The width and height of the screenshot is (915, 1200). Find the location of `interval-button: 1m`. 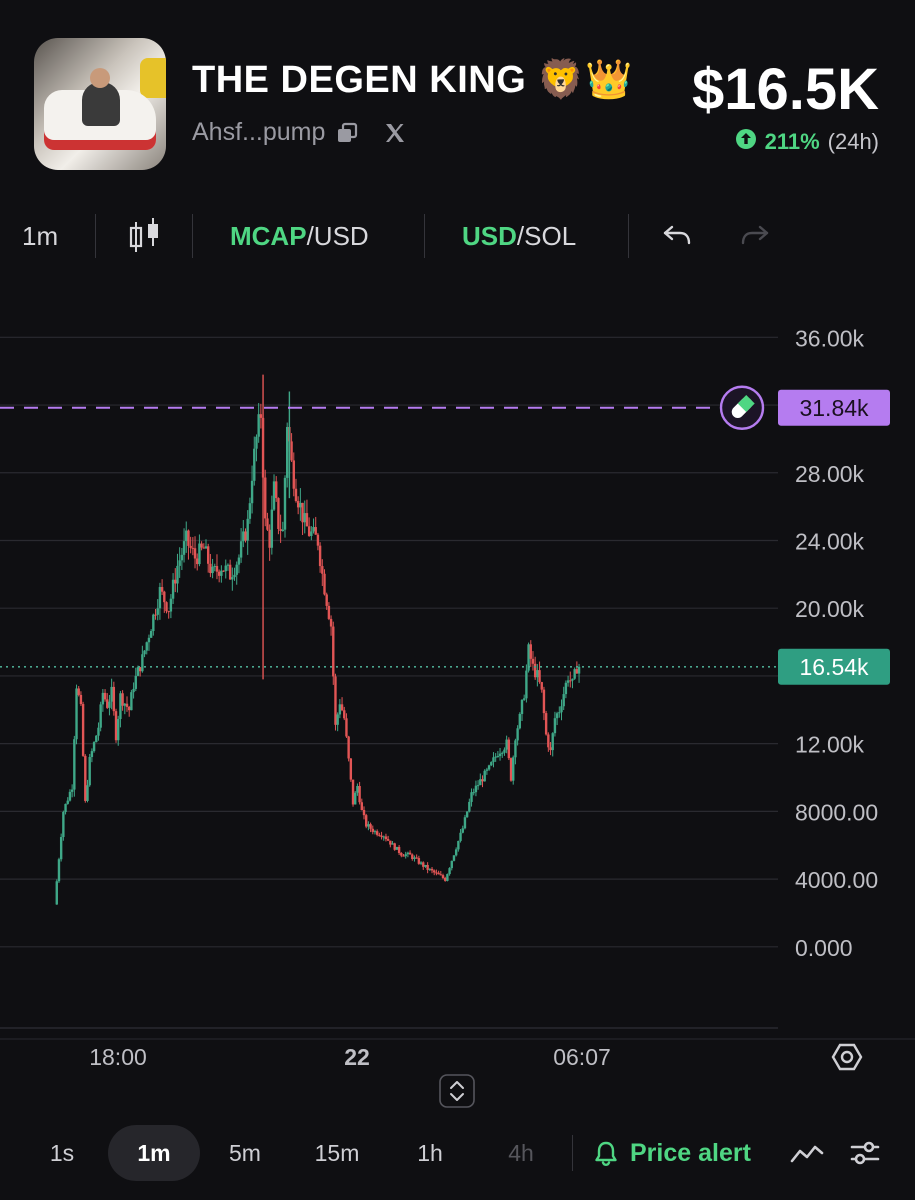

interval-button: 1m is located at coordinates (40, 236).